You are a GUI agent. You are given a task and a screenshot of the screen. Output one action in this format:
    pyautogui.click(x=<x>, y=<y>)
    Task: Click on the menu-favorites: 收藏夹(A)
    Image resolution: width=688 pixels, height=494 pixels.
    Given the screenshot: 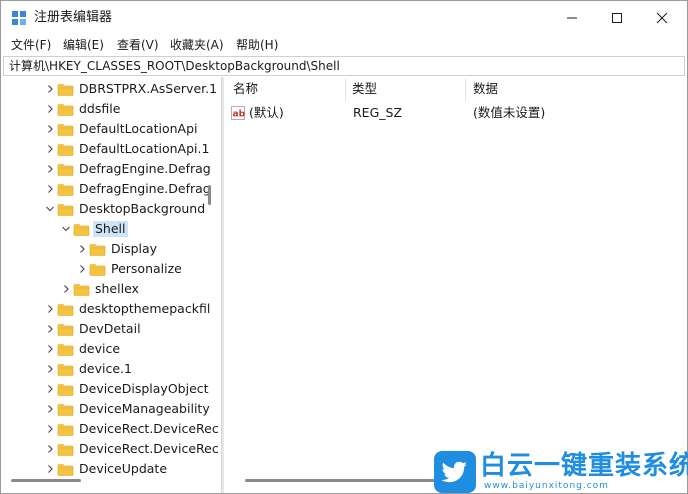 What is the action you would take?
    pyautogui.click(x=197, y=45)
    